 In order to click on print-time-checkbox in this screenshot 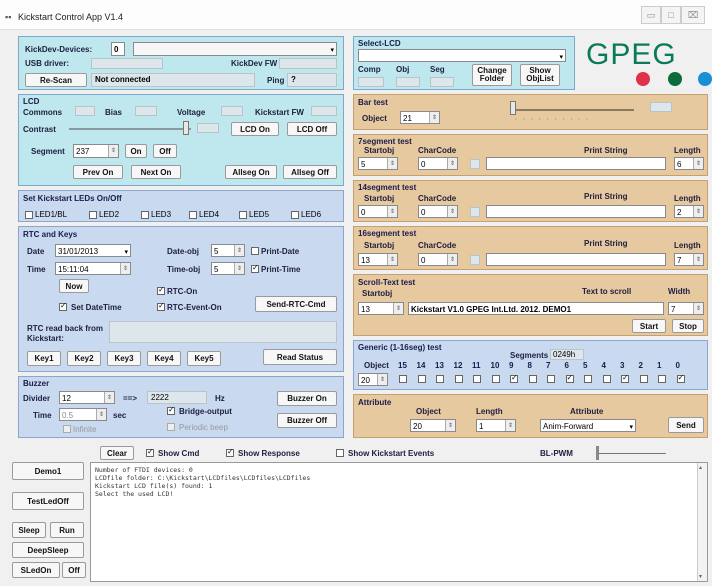, I will do `click(255, 268)`.